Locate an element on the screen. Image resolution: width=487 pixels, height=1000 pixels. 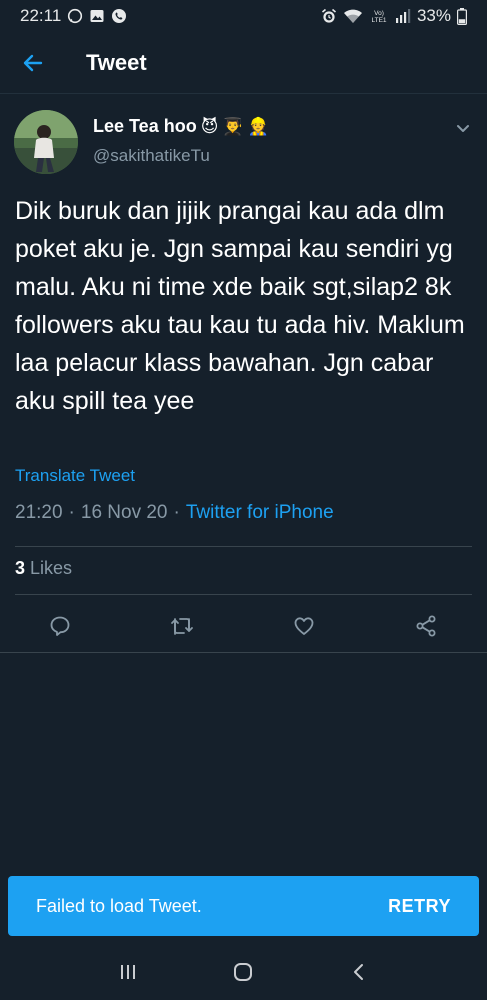
phone-icon is located at coordinates (119, 16).